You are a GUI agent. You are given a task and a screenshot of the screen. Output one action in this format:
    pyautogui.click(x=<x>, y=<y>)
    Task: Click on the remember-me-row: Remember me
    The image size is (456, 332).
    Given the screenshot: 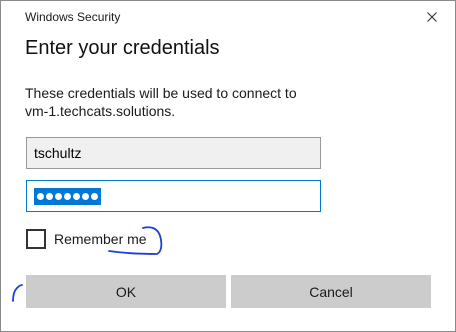 What is the action you would take?
    pyautogui.click(x=86, y=239)
    